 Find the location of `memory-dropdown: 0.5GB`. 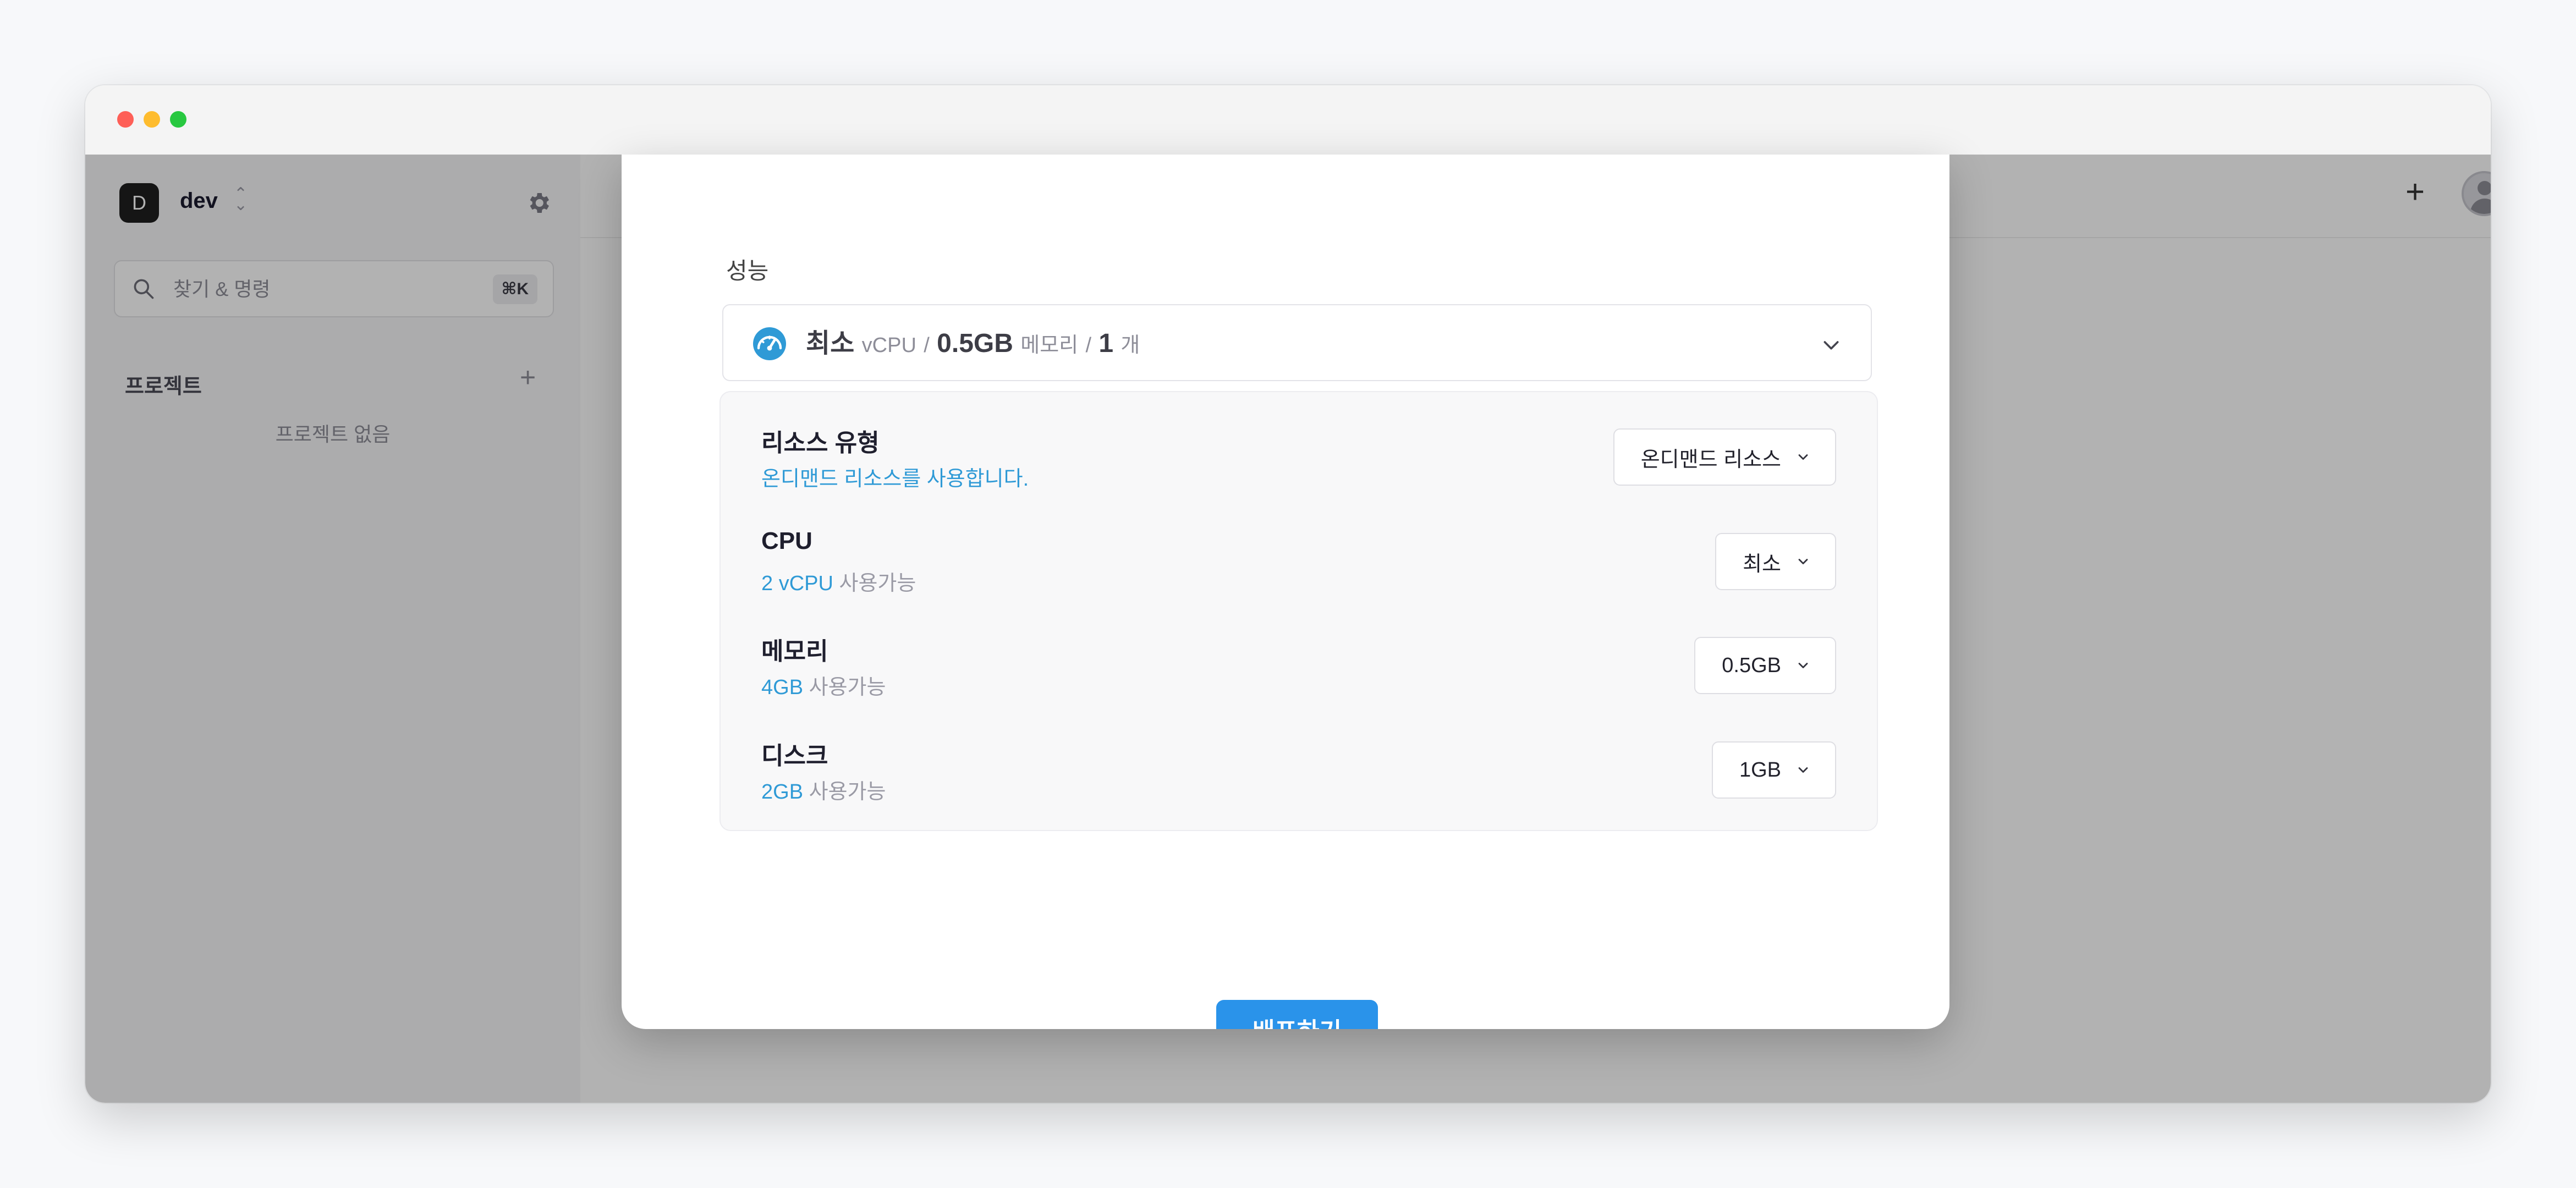

memory-dropdown: 0.5GB is located at coordinates (1765, 665).